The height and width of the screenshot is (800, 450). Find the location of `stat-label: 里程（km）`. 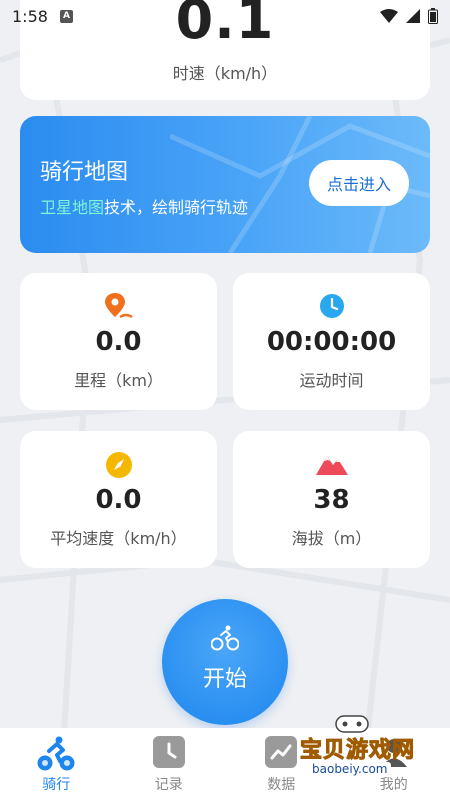

stat-label: 里程（km） is located at coordinates (118, 380).